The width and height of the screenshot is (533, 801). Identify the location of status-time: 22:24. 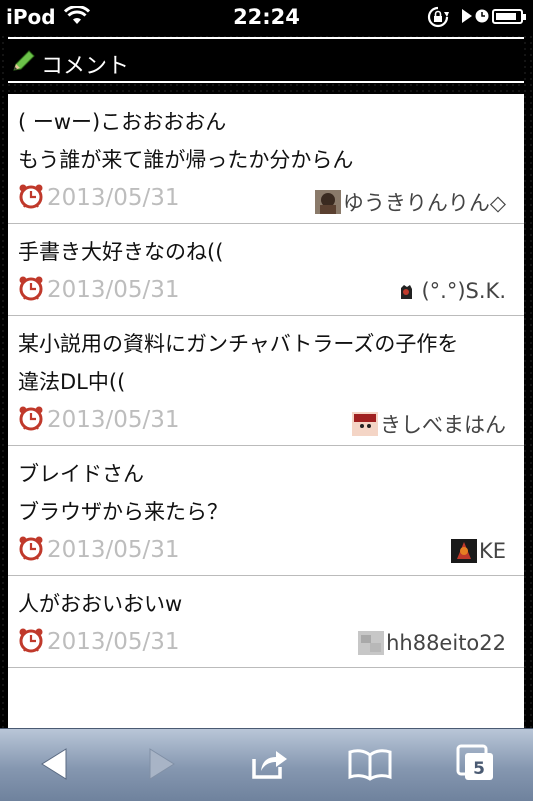
(266, 17).